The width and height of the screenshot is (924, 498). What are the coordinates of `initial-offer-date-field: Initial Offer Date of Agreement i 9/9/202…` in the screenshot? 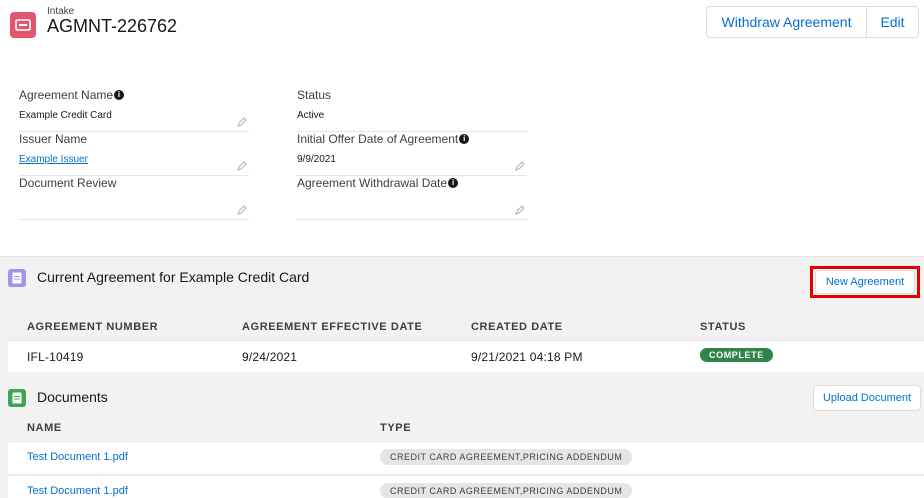 It's located at (412, 154).